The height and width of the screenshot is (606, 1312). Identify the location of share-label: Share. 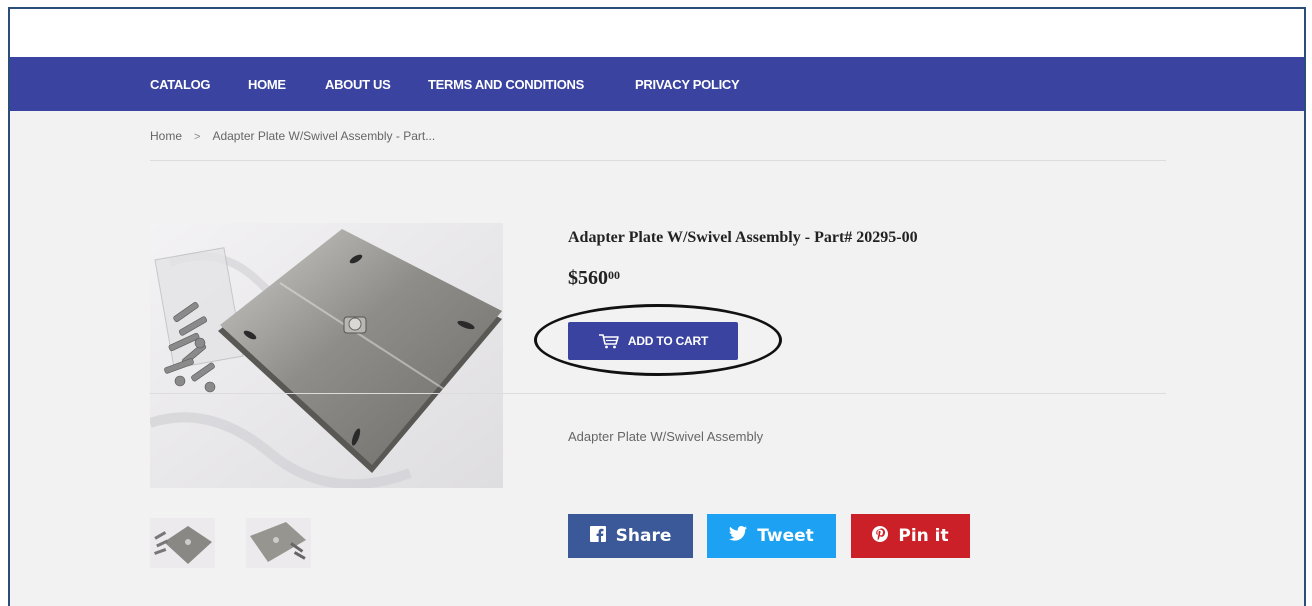
(643, 536).